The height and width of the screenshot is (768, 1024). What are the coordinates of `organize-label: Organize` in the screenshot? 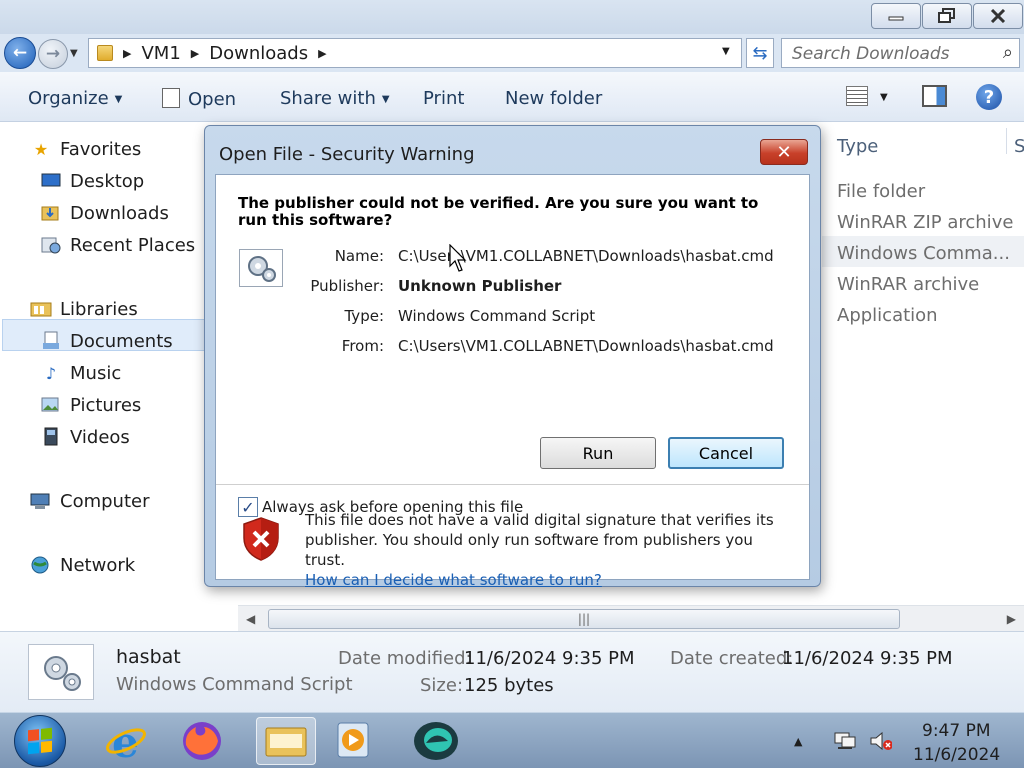 It's located at (68, 98).